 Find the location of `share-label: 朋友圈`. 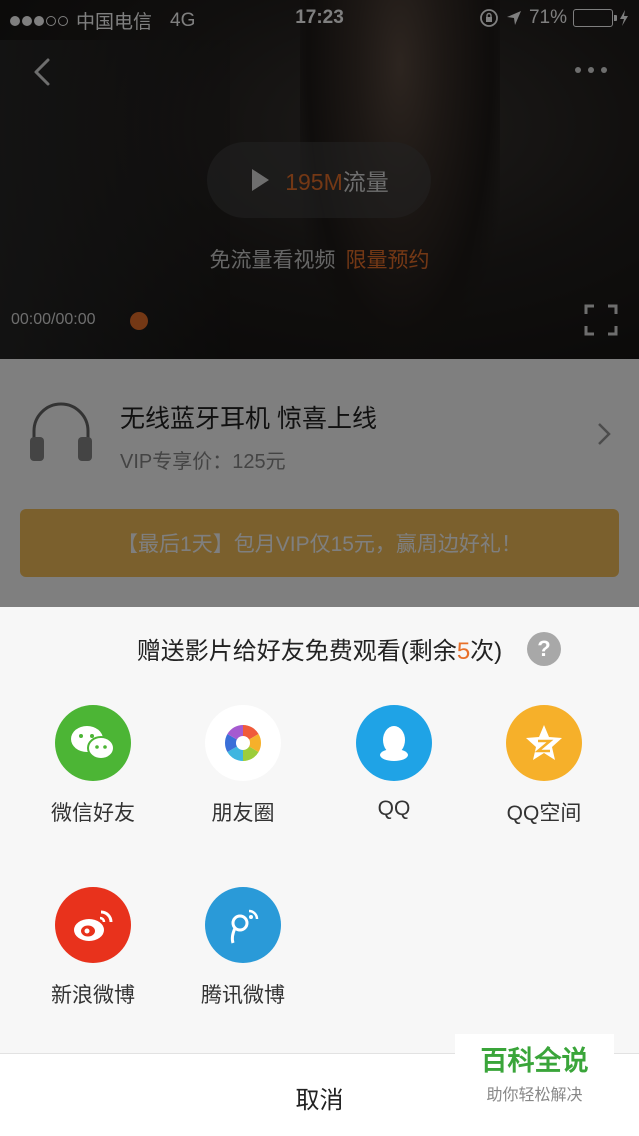

share-label: 朋友圈 is located at coordinates (243, 813).